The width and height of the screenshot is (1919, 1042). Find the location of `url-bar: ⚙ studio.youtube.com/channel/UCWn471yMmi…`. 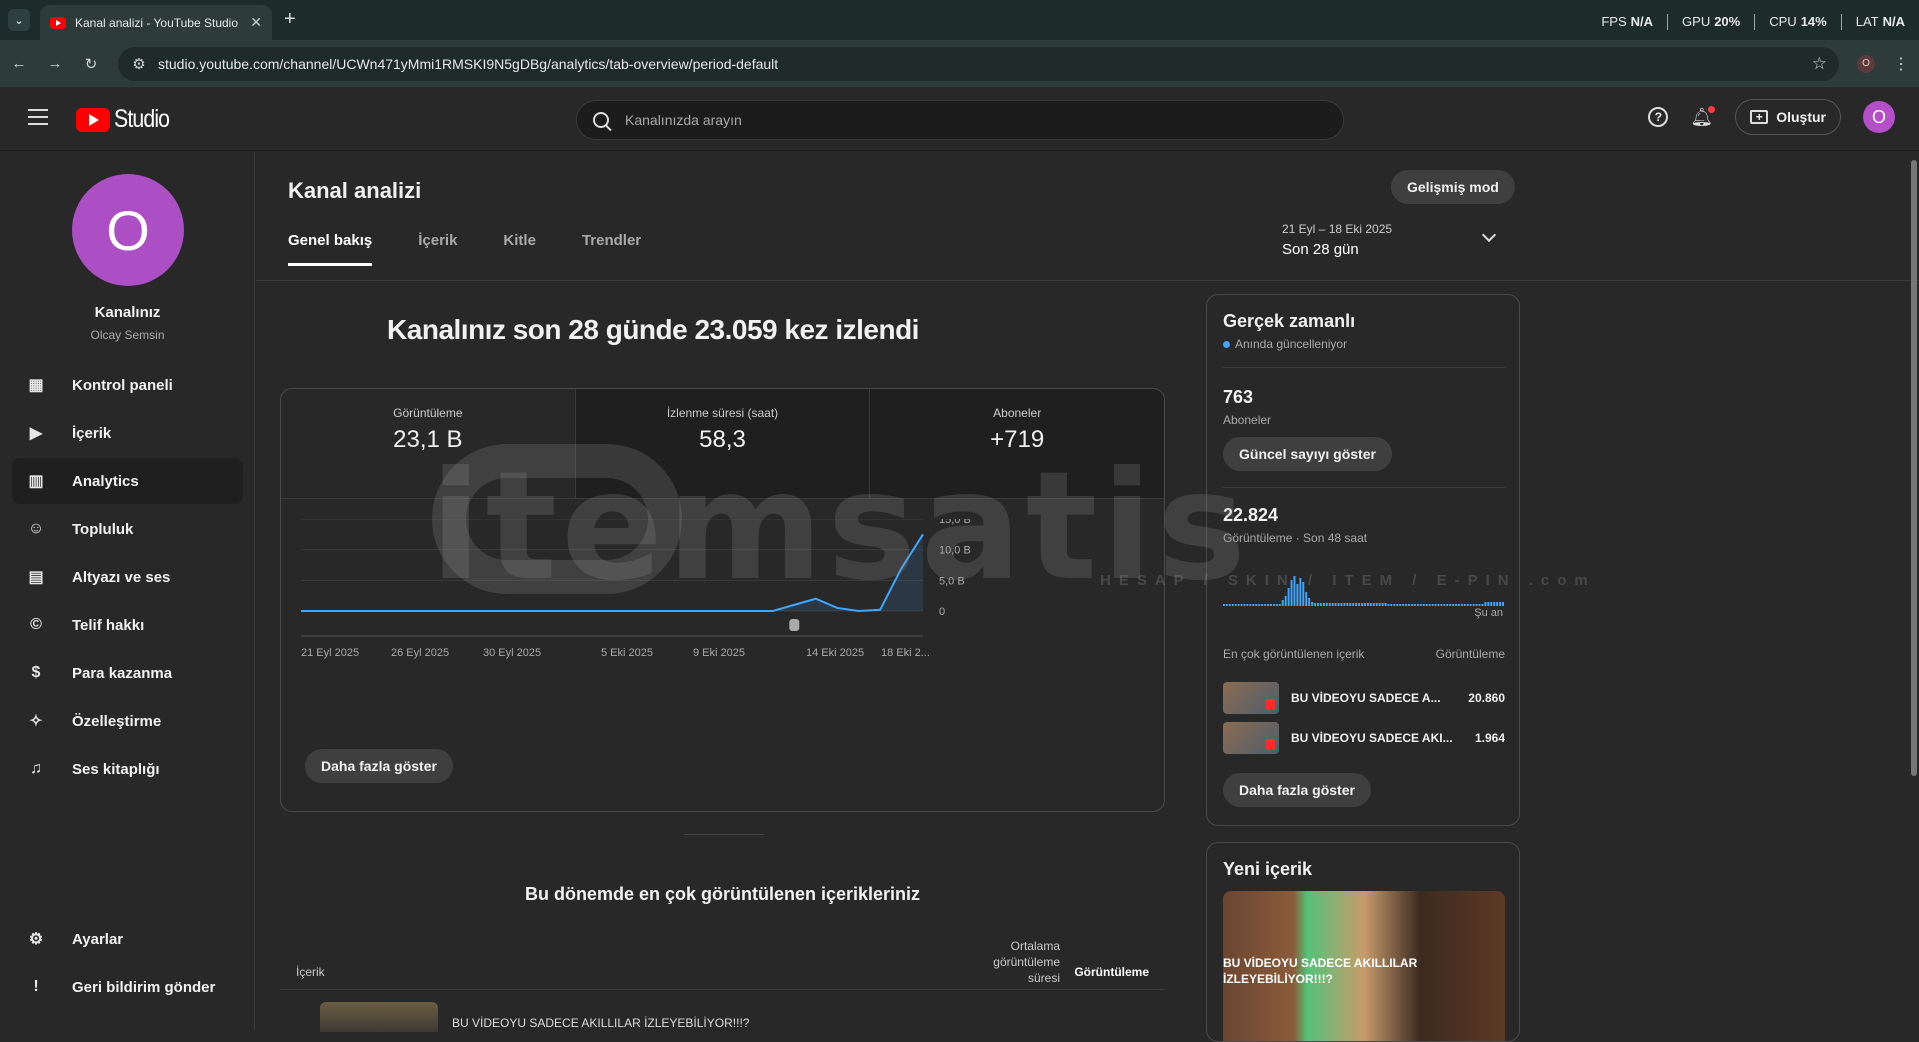

url-bar: ⚙ studio.youtube.com/channel/UCWn471yMmi… is located at coordinates (978, 63).